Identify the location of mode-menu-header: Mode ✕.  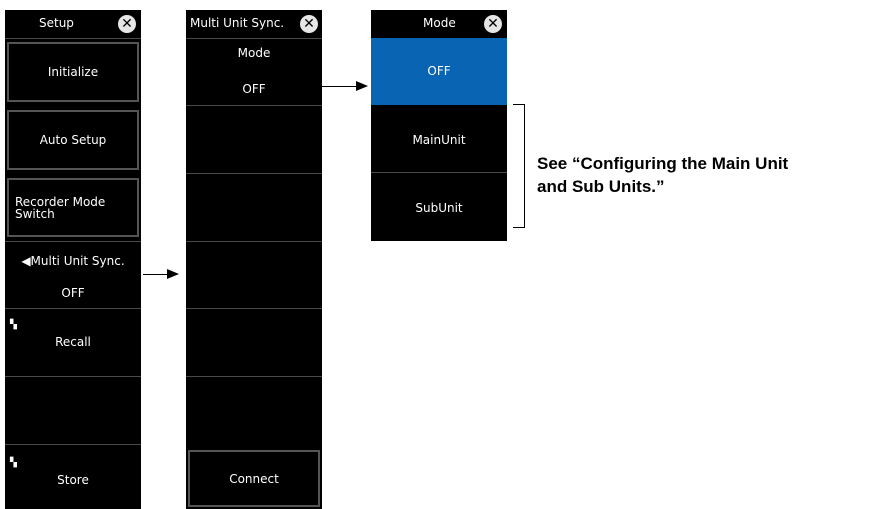
(439, 24).